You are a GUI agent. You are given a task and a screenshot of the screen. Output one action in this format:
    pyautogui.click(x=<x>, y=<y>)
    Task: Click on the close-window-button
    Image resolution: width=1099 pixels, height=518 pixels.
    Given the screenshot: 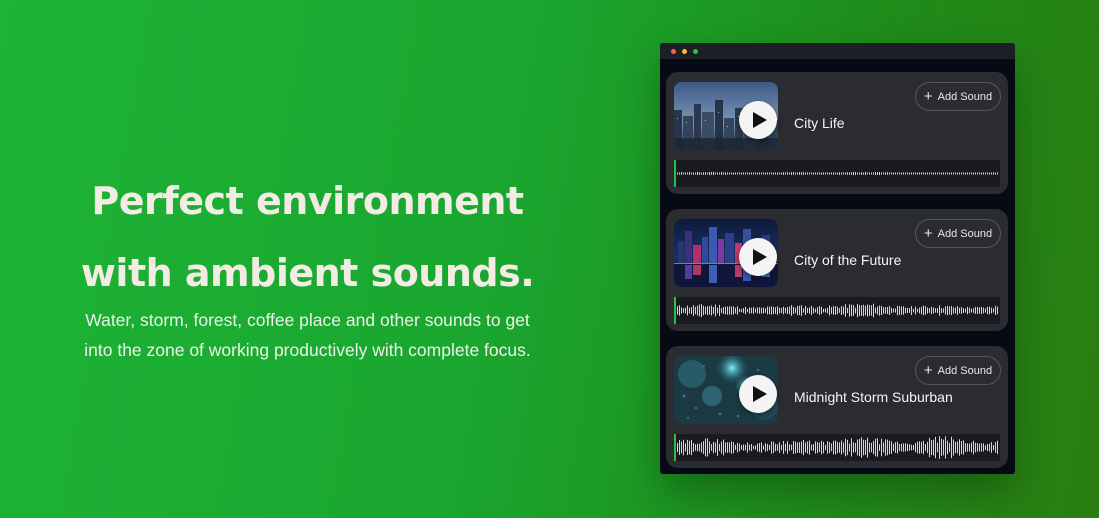 What is the action you would take?
    pyautogui.click(x=673, y=51)
    